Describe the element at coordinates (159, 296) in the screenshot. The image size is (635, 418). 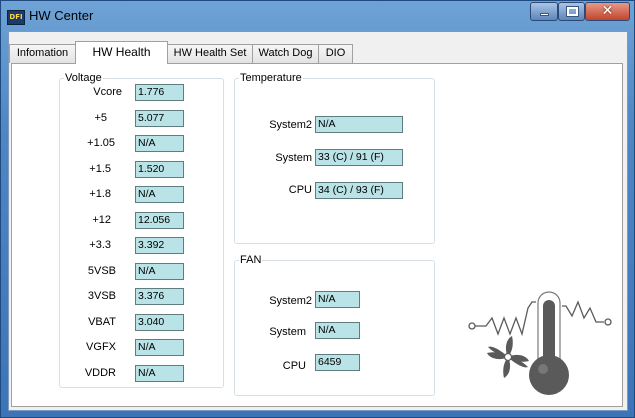
I see `voltage-field-3vsb: 3.376` at that location.